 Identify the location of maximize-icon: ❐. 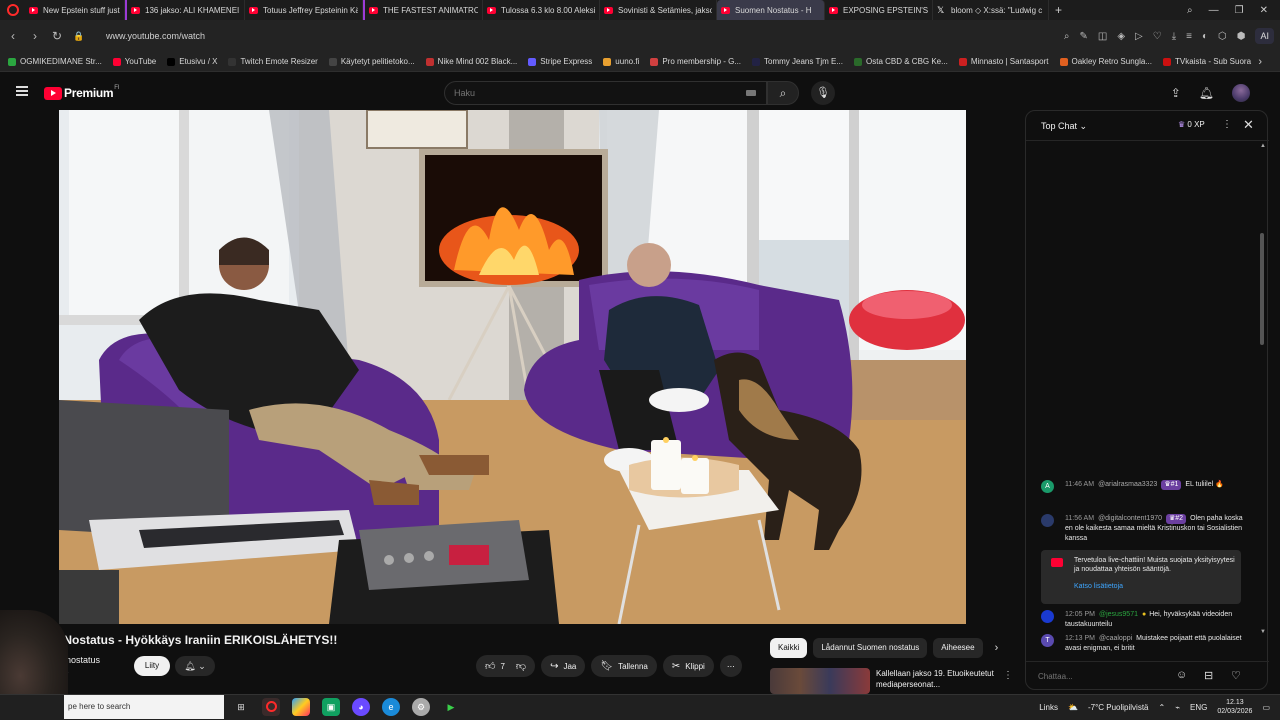
(1239, 10).